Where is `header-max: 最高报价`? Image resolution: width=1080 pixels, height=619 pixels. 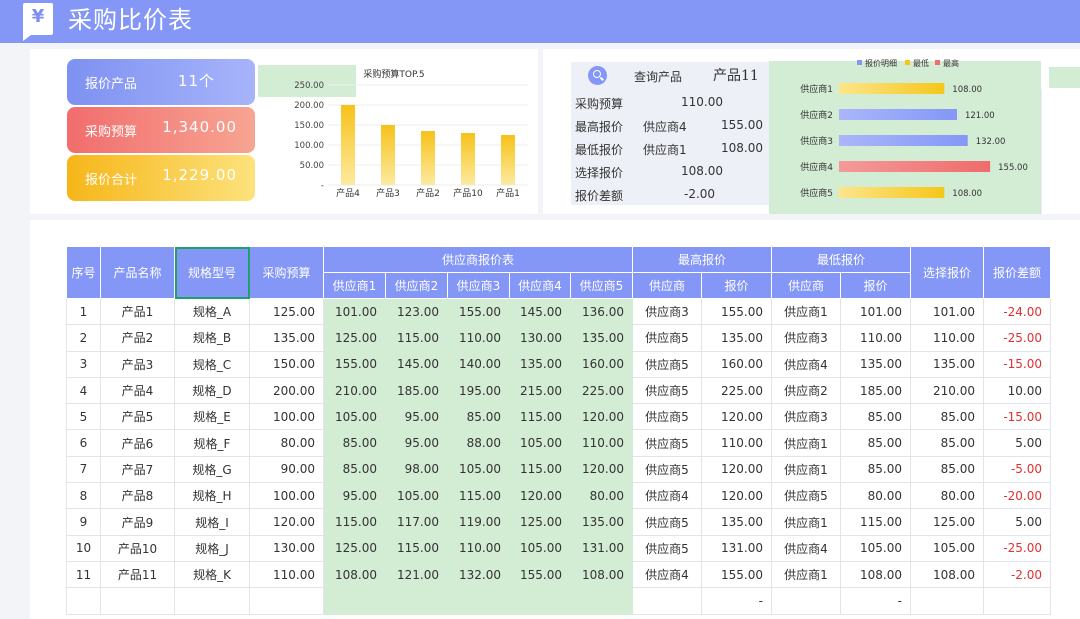 header-max: 最高报价 is located at coordinates (702, 259).